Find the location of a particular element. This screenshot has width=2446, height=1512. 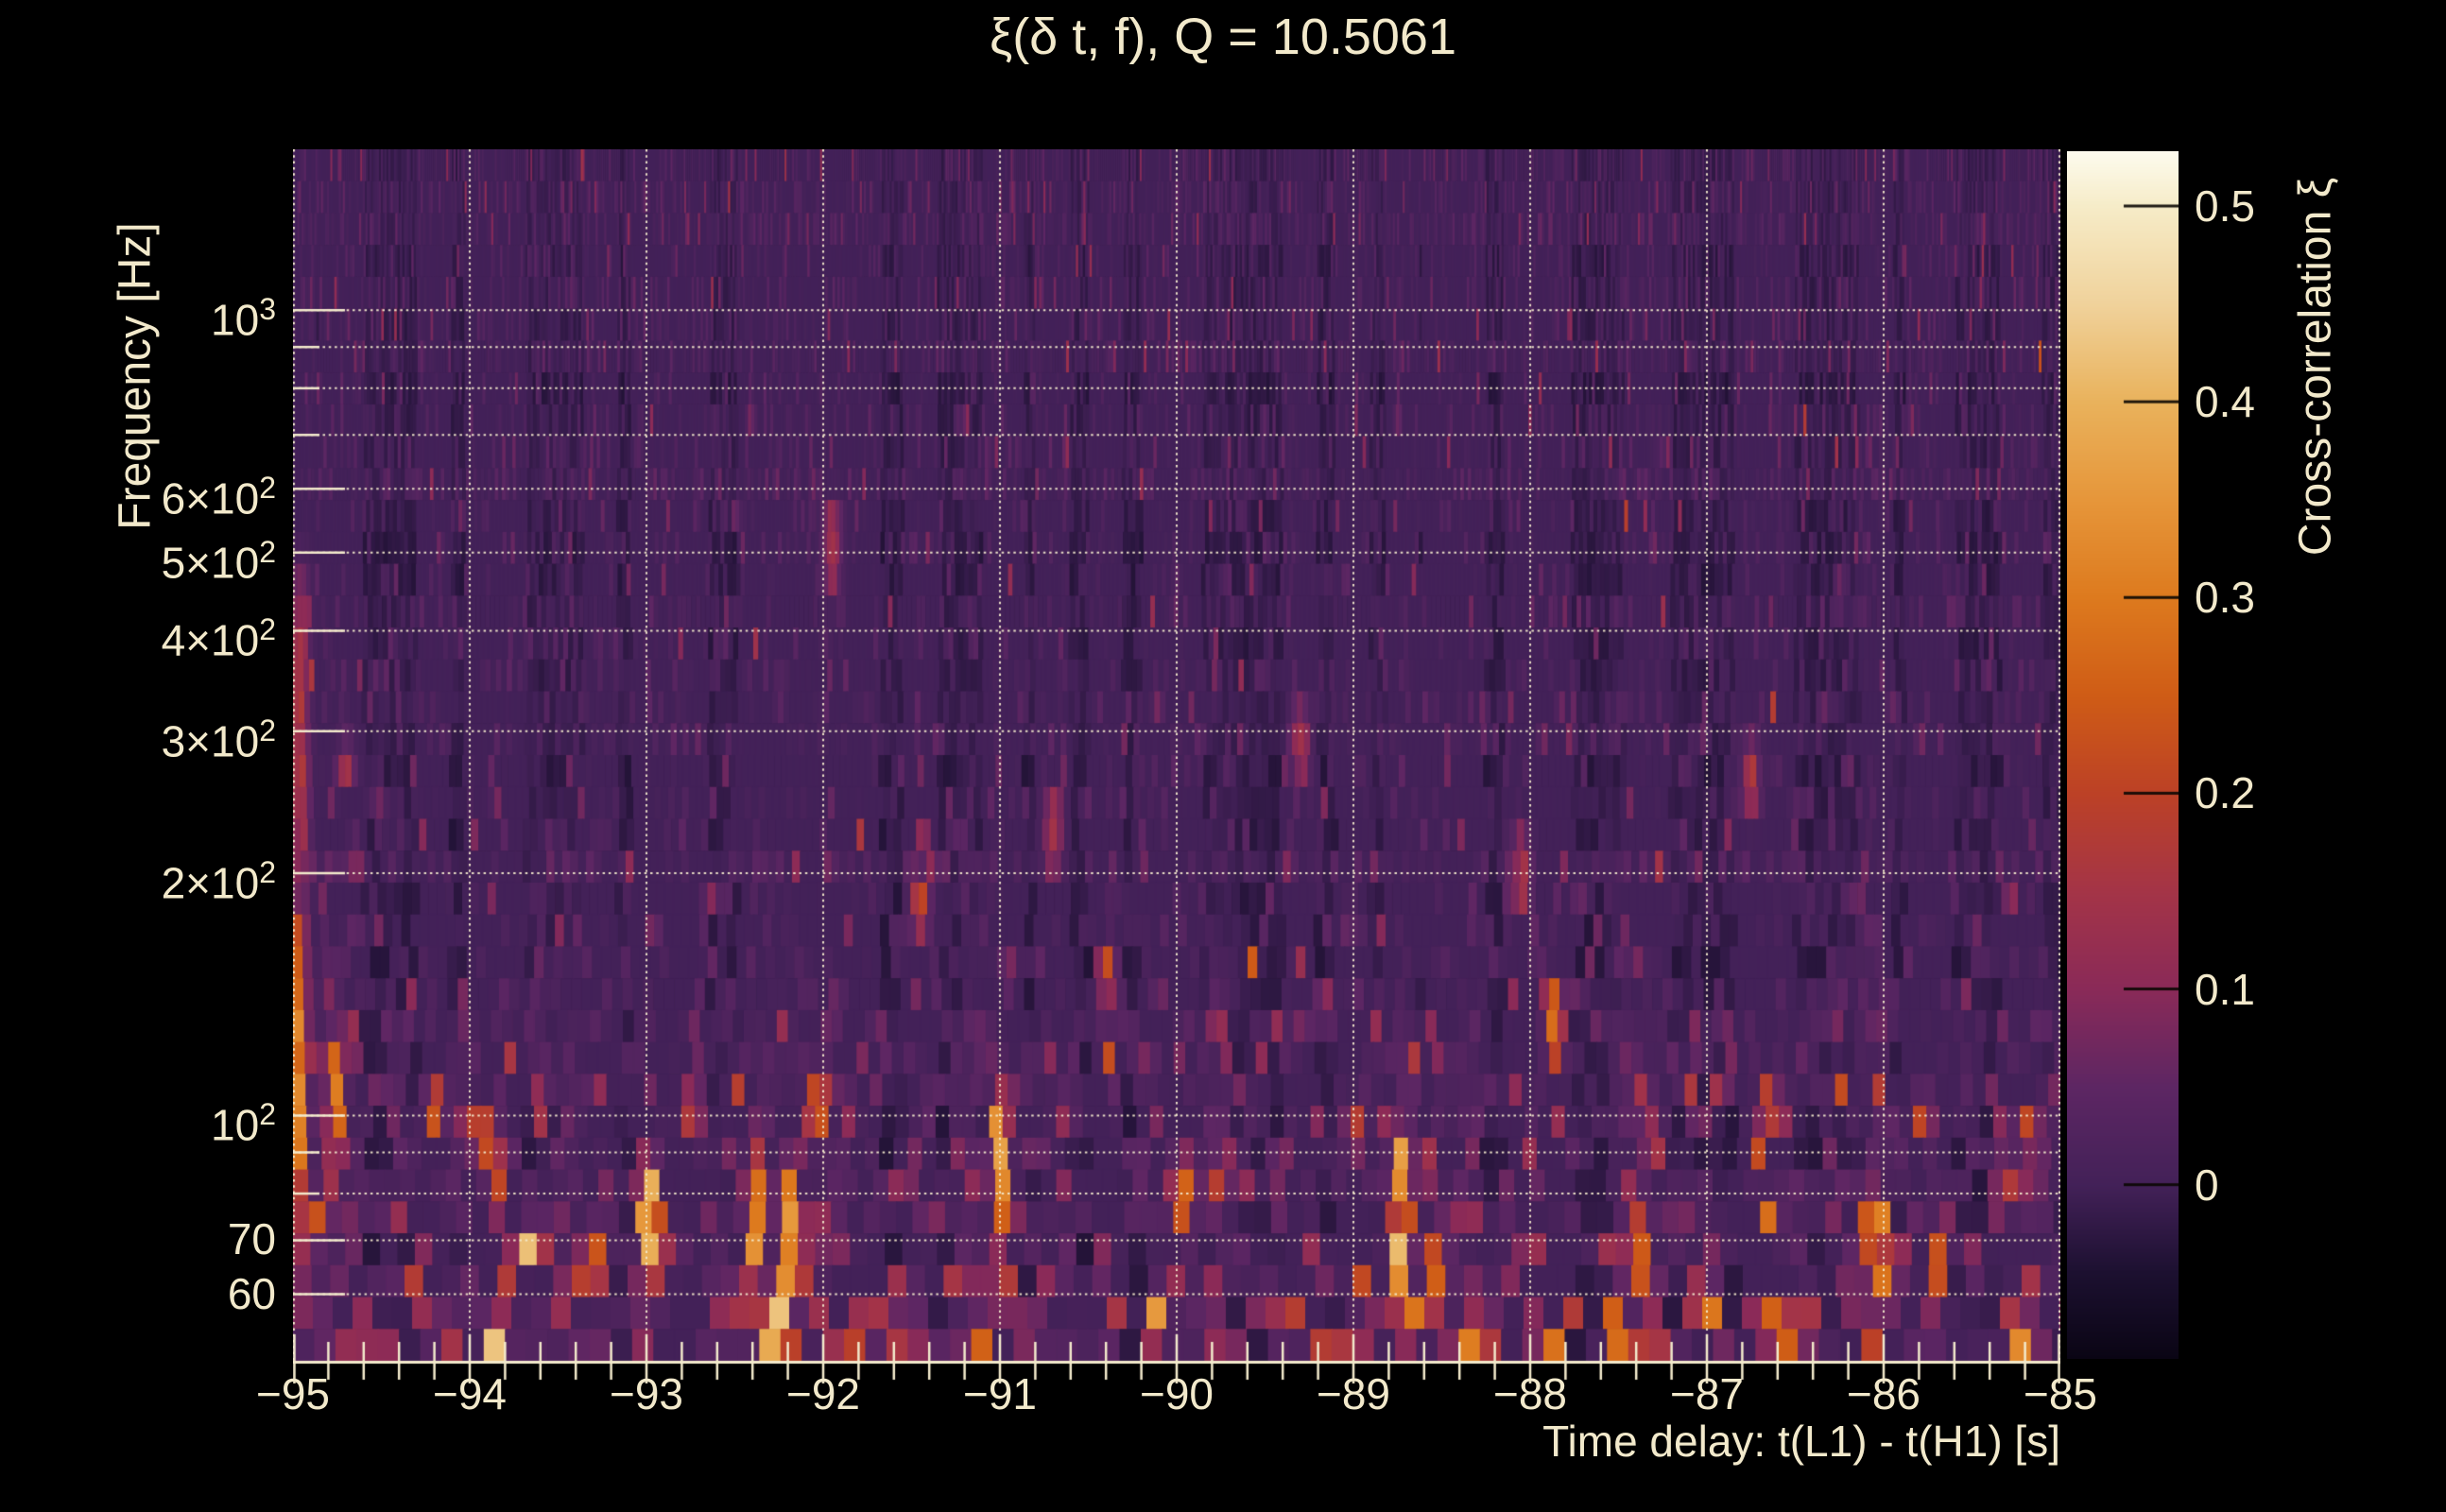

colorbar is located at coordinates (2123, 755).